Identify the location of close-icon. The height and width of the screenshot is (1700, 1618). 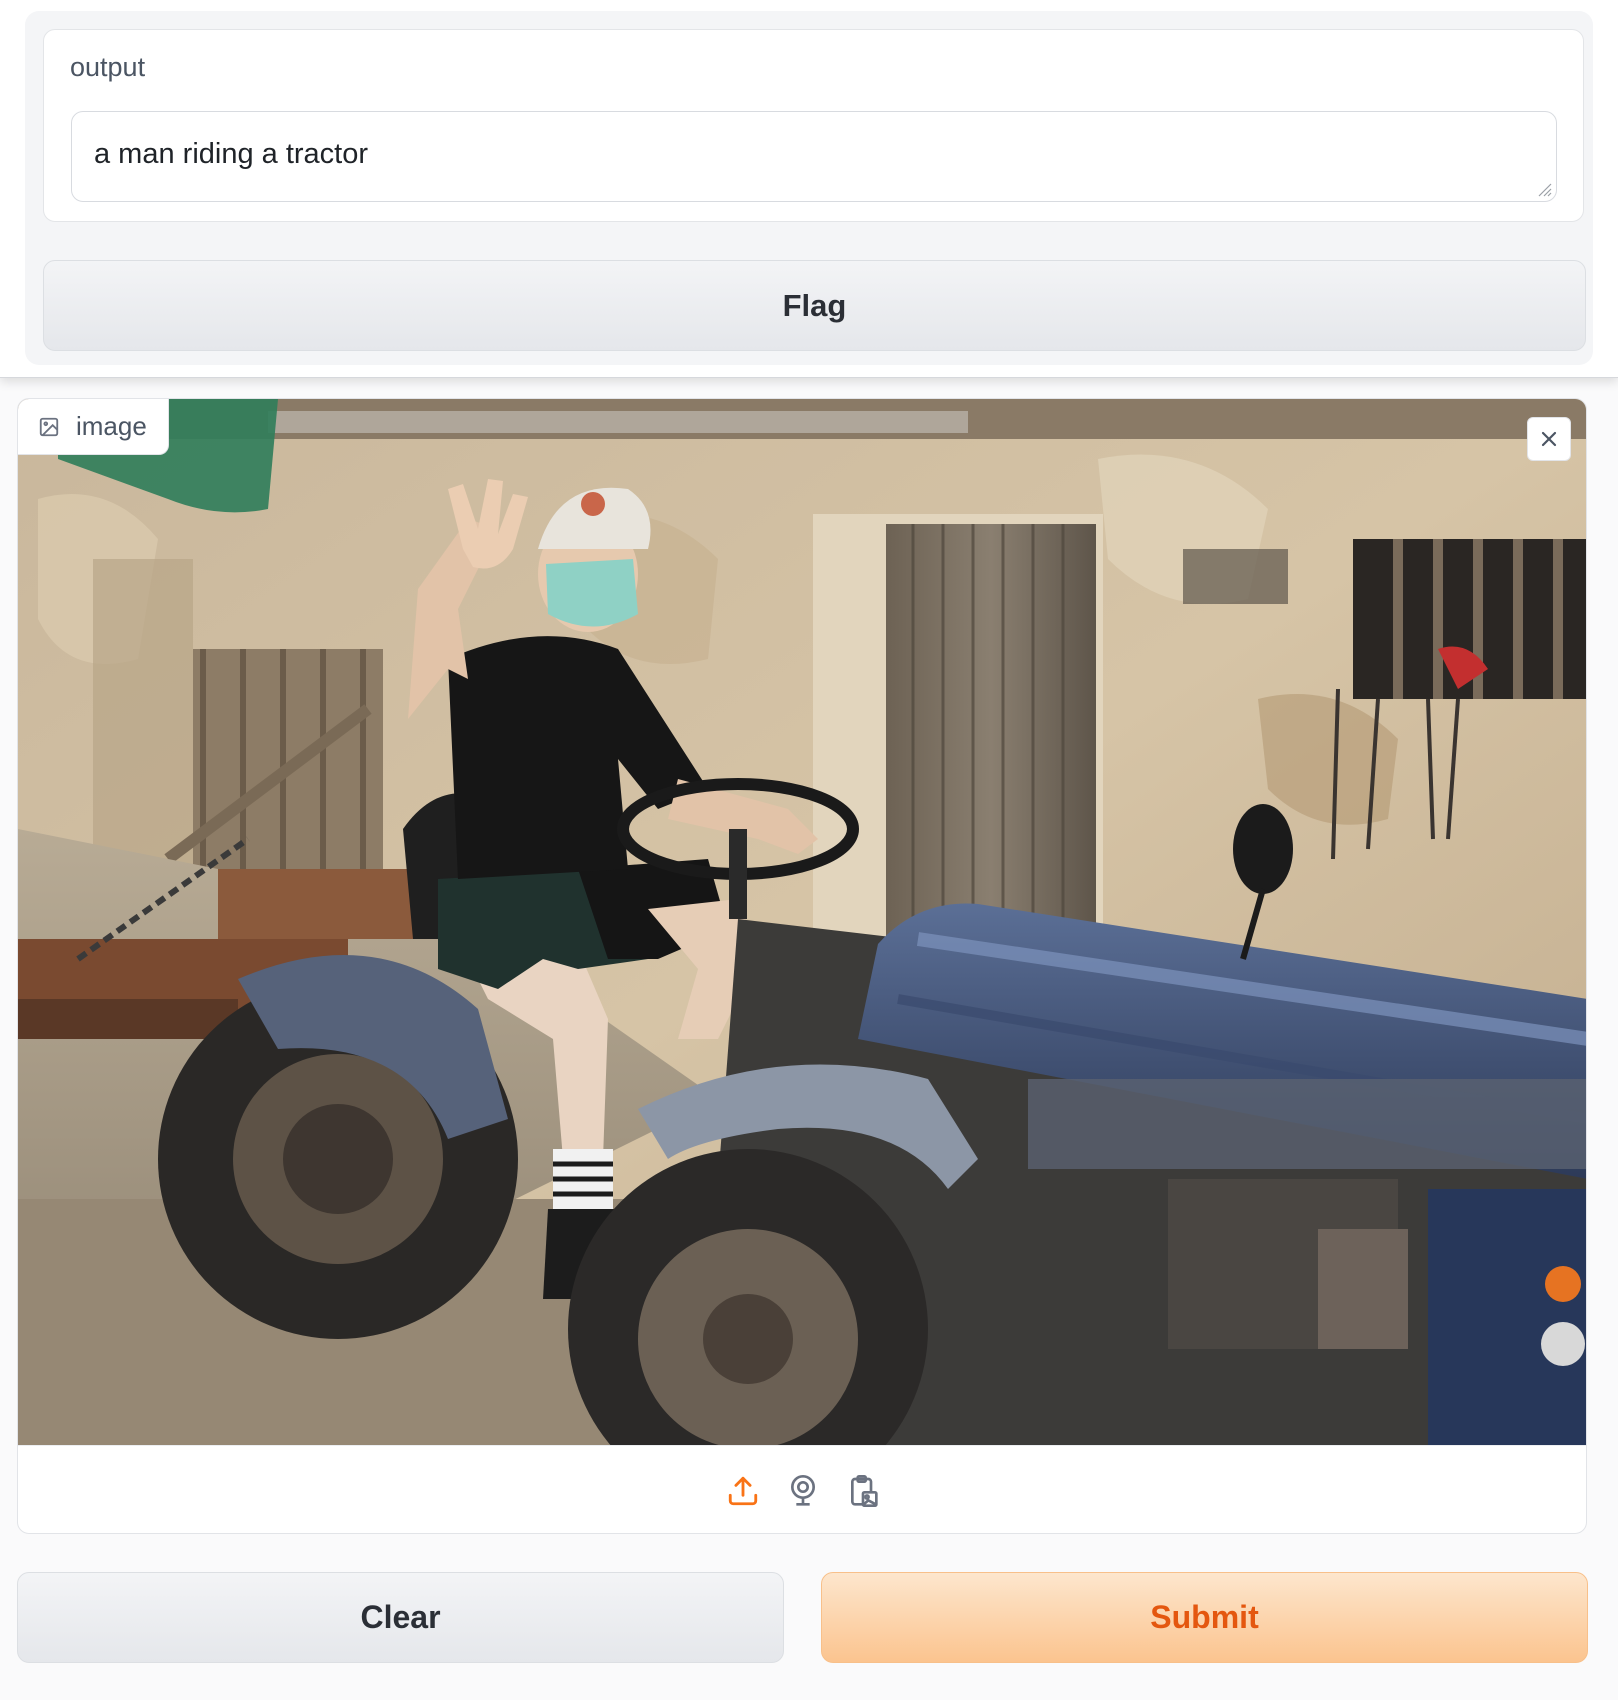
(1549, 439).